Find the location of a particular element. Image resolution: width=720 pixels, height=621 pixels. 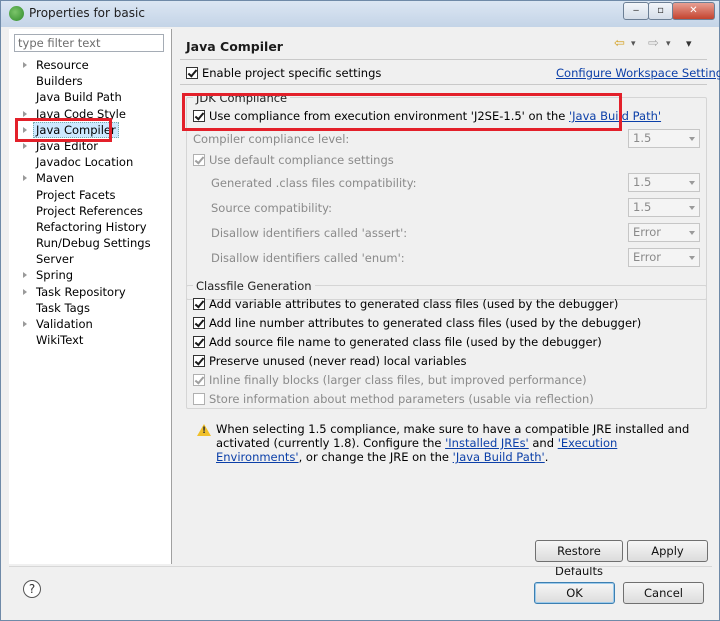

sidebar-item-label: Refactoring History is located at coordinates (91, 226).